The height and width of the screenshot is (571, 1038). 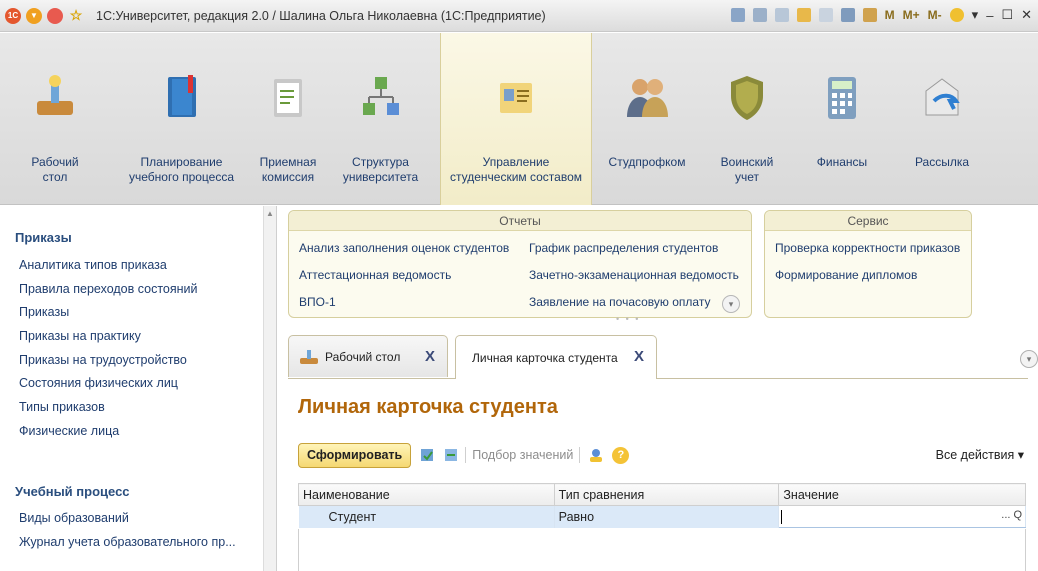 What do you see at coordinates (989, 15) in the screenshot?
I see `minimize-icon: –` at bounding box center [989, 15].